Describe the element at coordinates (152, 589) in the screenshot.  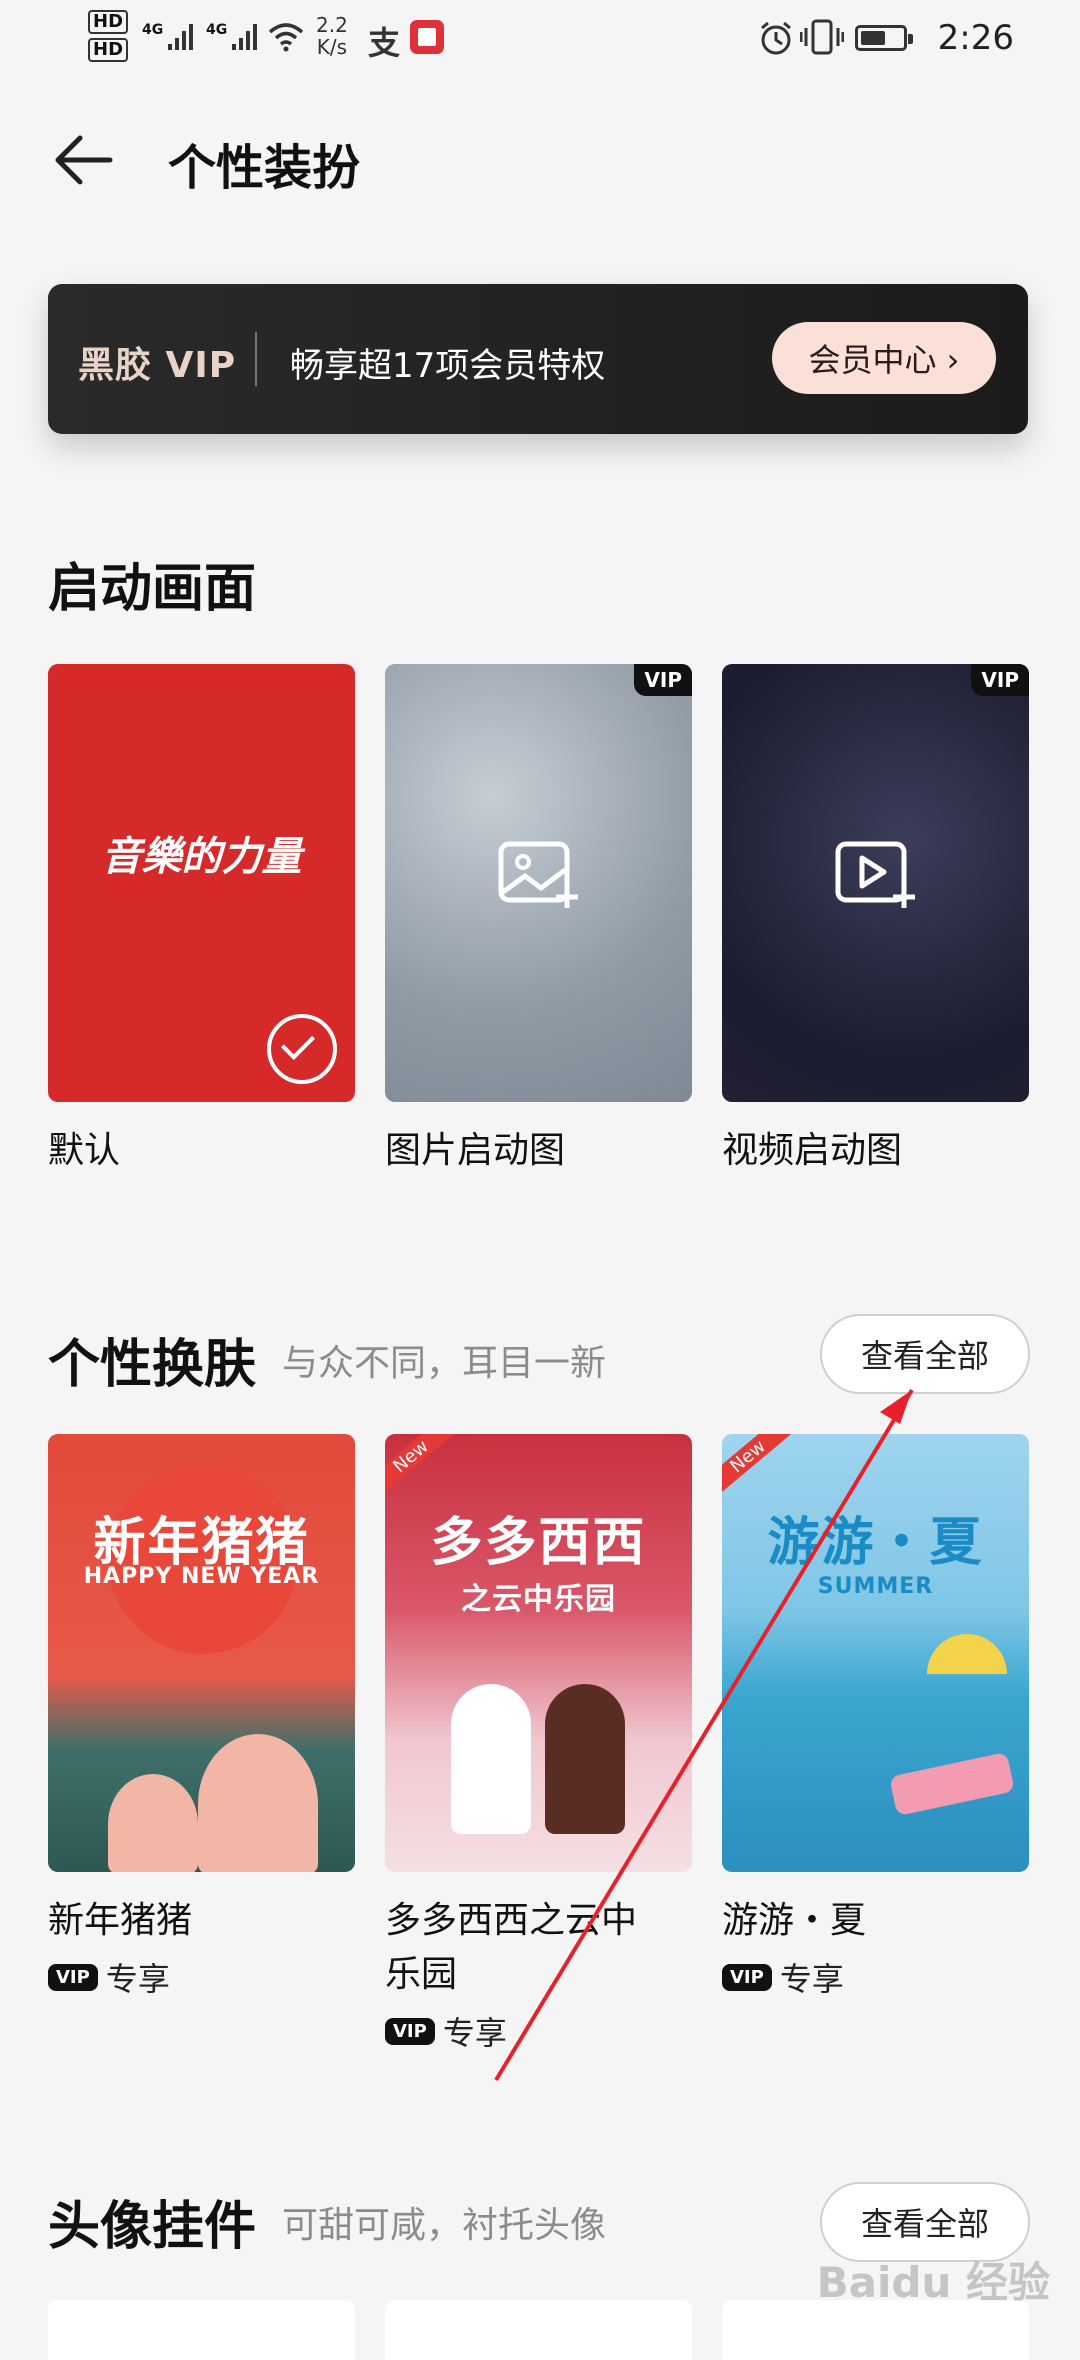
I see `section-title-startup: 启动画面` at that location.